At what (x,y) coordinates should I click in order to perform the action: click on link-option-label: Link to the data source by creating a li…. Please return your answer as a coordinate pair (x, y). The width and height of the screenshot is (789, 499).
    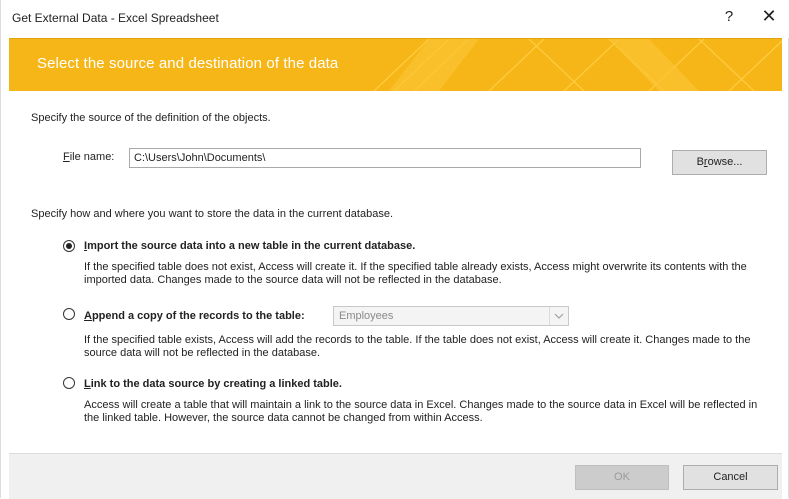
    Looking at the image, I should click on (213, 384).